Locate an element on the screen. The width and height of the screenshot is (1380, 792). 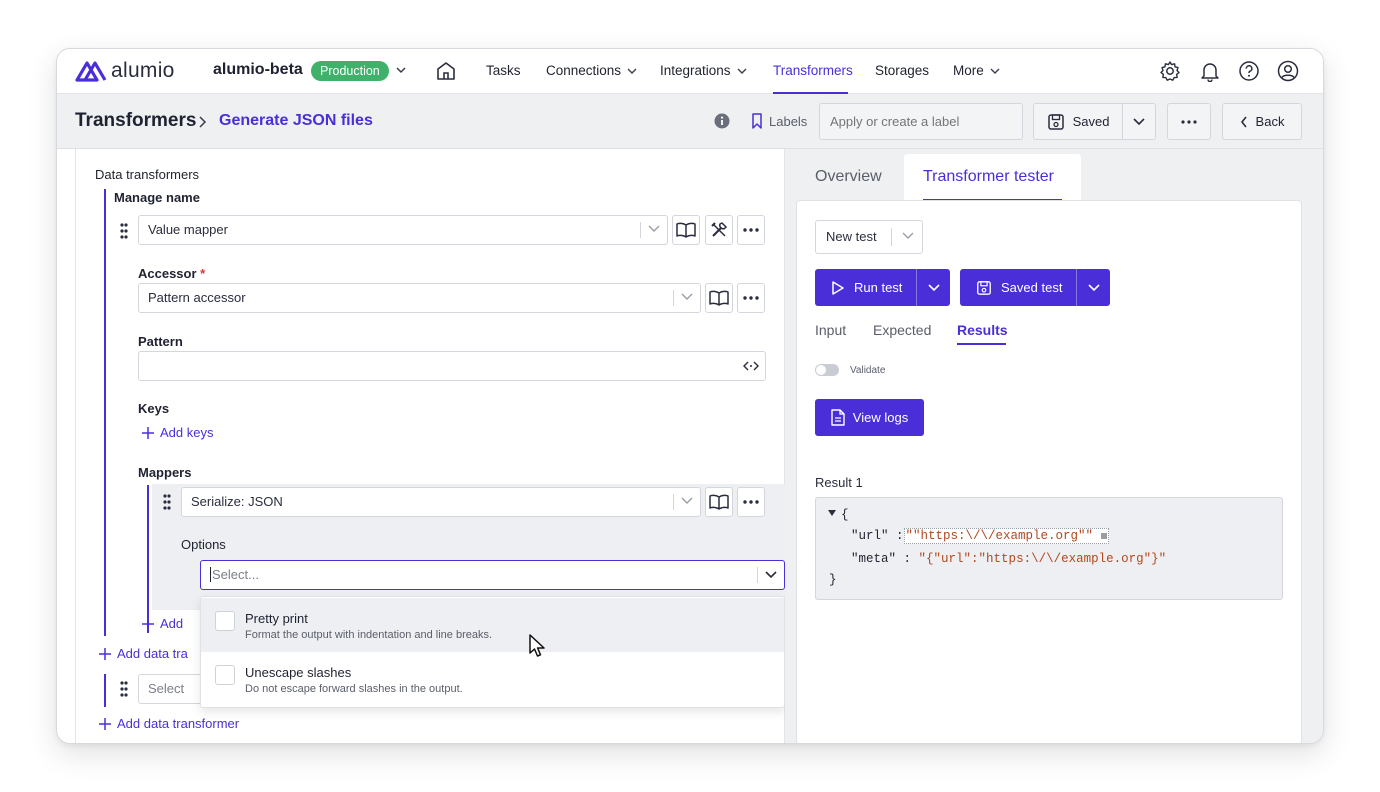
json-value: ""https:\/\/example.org"" is located at coordinates (999, 536).